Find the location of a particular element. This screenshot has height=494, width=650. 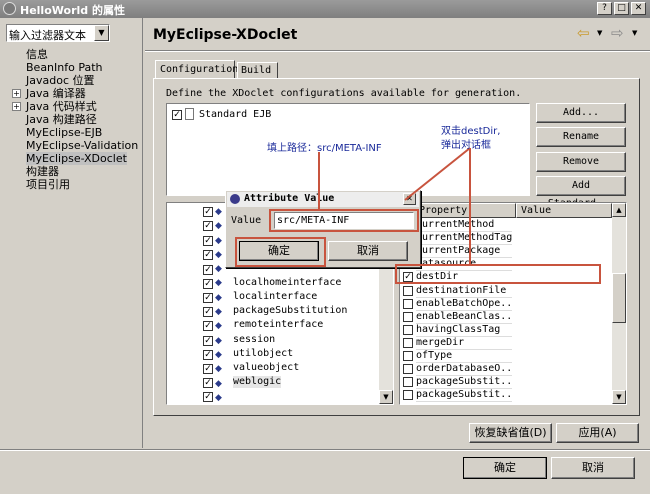

annotation-line-dialog is located at coordinates (437, 174).